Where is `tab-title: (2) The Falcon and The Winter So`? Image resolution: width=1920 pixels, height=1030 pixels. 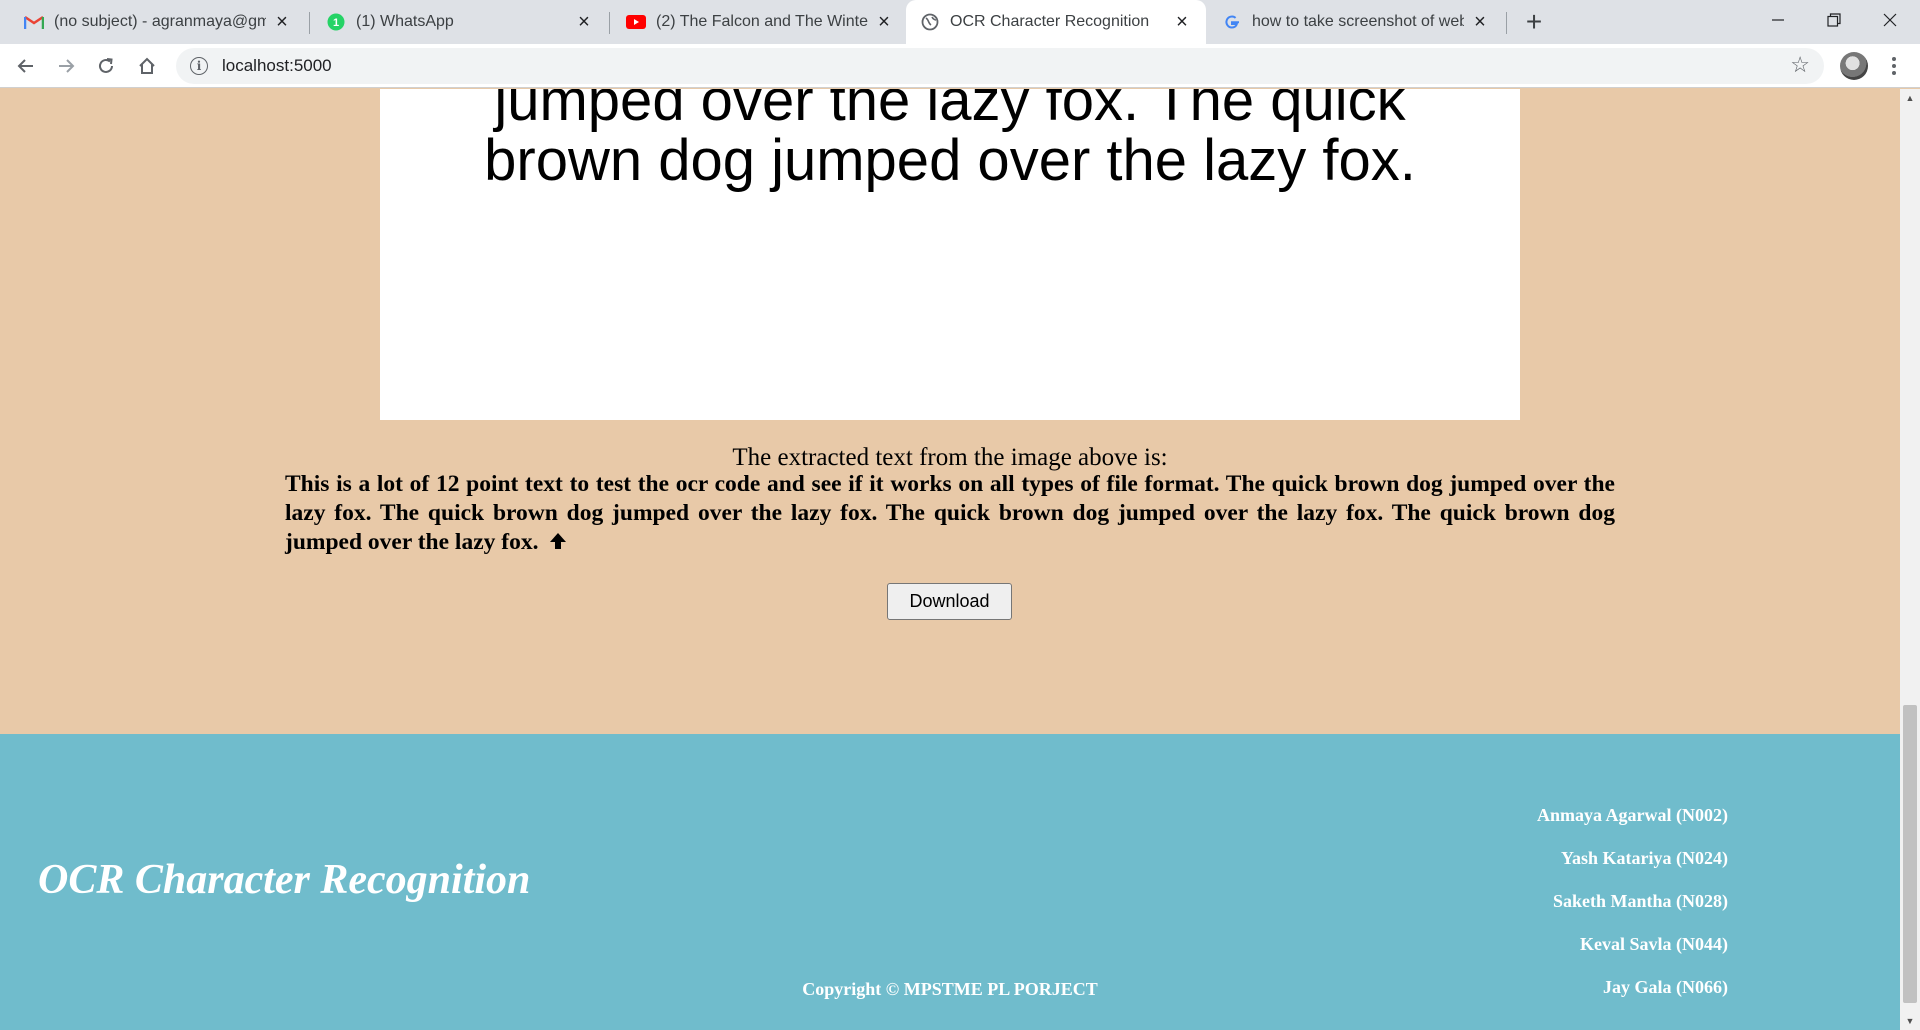
tab-title: (2) The Falcon and The Winter So is located at coordinates (762, 21).